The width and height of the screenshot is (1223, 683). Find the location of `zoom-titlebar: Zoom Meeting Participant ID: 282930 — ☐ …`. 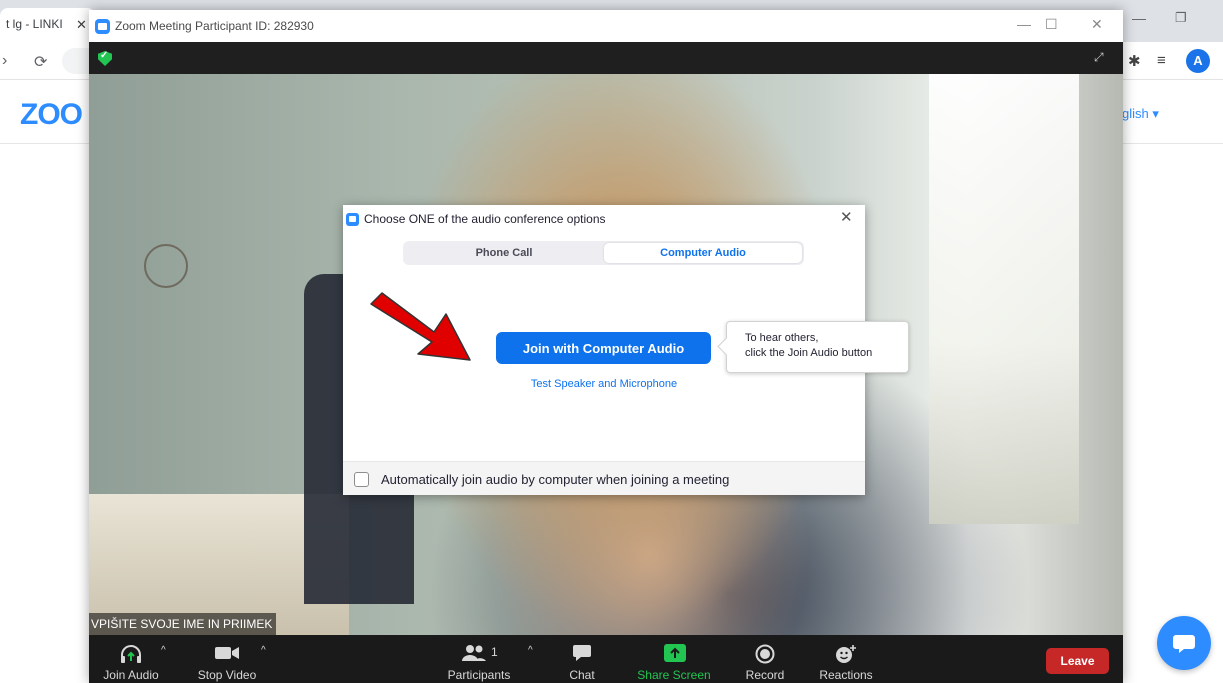

zoom-titlebar: Zoom Meeting Participant ID: 282930 — ☐ … is located at coordinates (606, 26).